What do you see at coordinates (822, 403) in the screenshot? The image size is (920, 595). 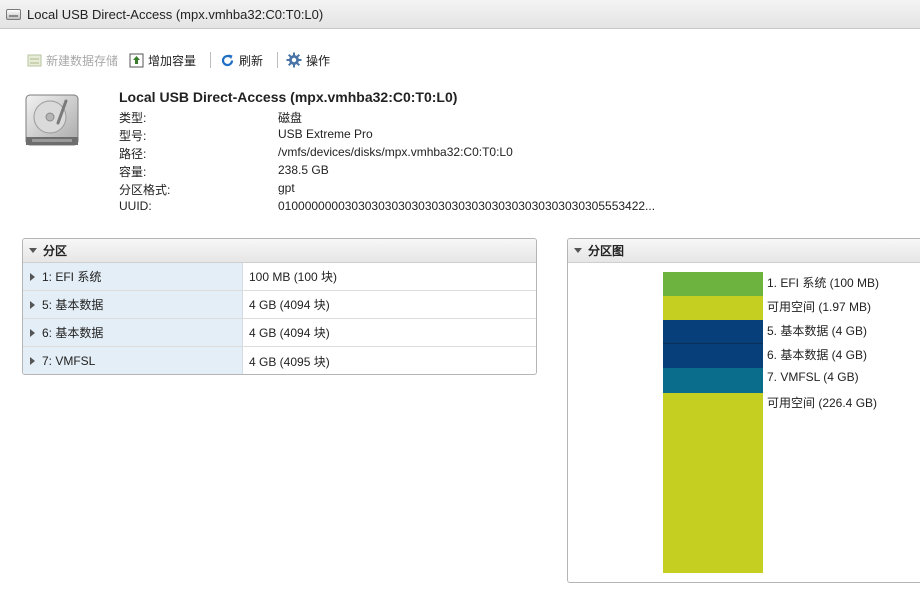 I see `diagram-label: 可用空间 (226.4 GB)` at bounding box center [822, 403].